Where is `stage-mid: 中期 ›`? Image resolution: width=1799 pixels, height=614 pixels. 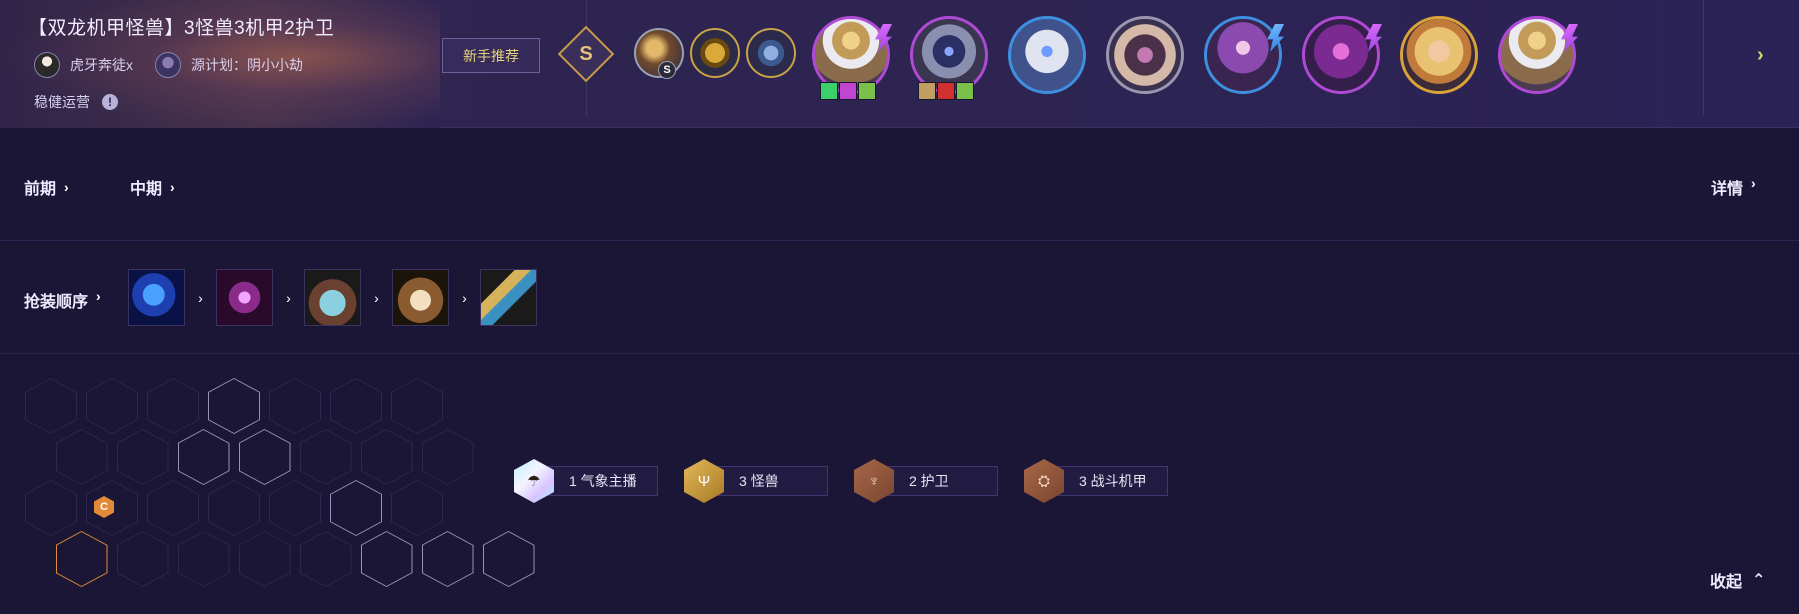
stage-mid: 中期 › is located at coordinates (152, 187).